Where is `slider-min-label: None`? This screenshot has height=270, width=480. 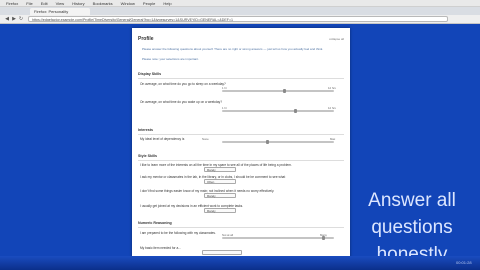 slider-min-label: None is located at coordinates (205, 139).